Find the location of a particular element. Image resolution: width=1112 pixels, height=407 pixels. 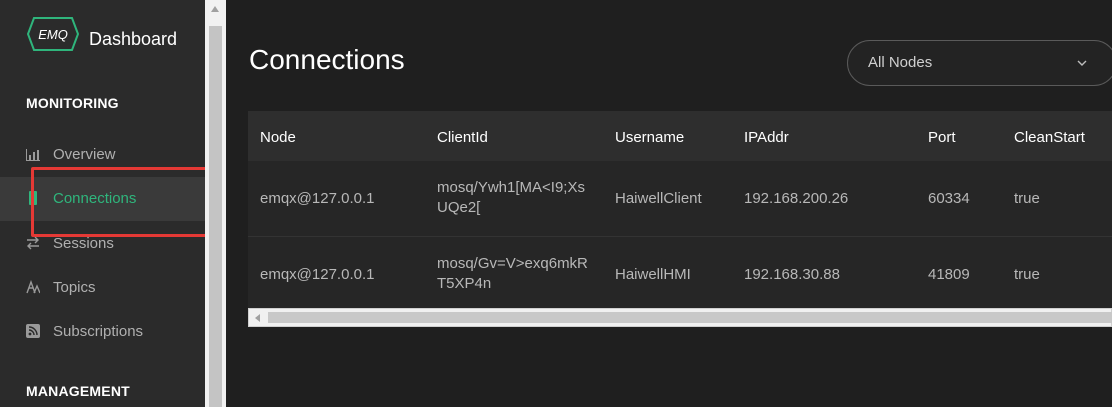

sidebar-item-label: Overview is located at coordinates (84, 154).